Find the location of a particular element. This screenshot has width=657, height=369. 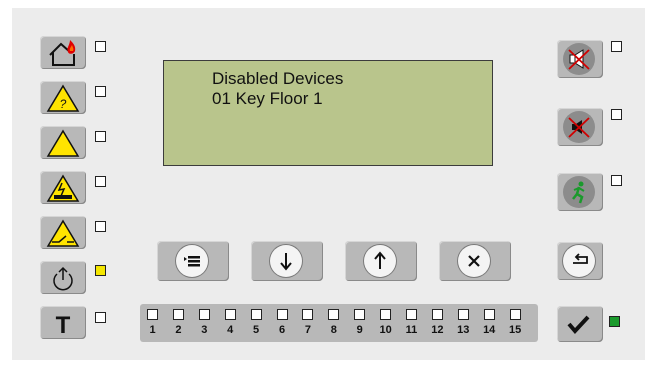

test-t-icon: T is located at coordinates (63, 325).